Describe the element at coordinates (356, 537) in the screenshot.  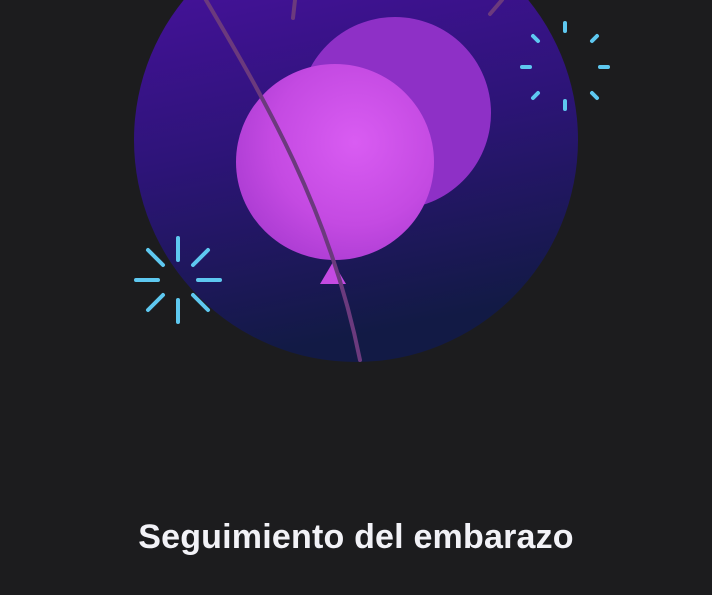
I see `page-title: Seguimiento del embarazo` at that location.